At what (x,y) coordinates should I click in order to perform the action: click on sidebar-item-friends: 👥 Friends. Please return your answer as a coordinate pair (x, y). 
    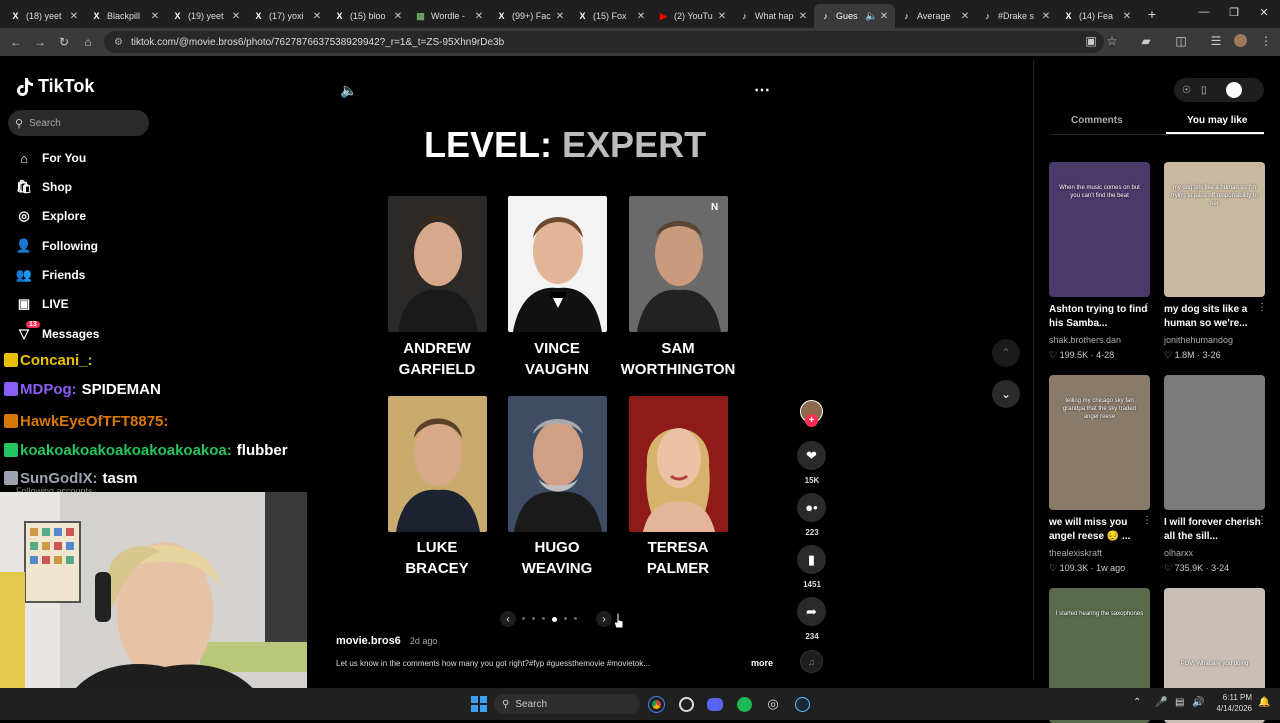
    Looking at the image, I should click on (50, 275).